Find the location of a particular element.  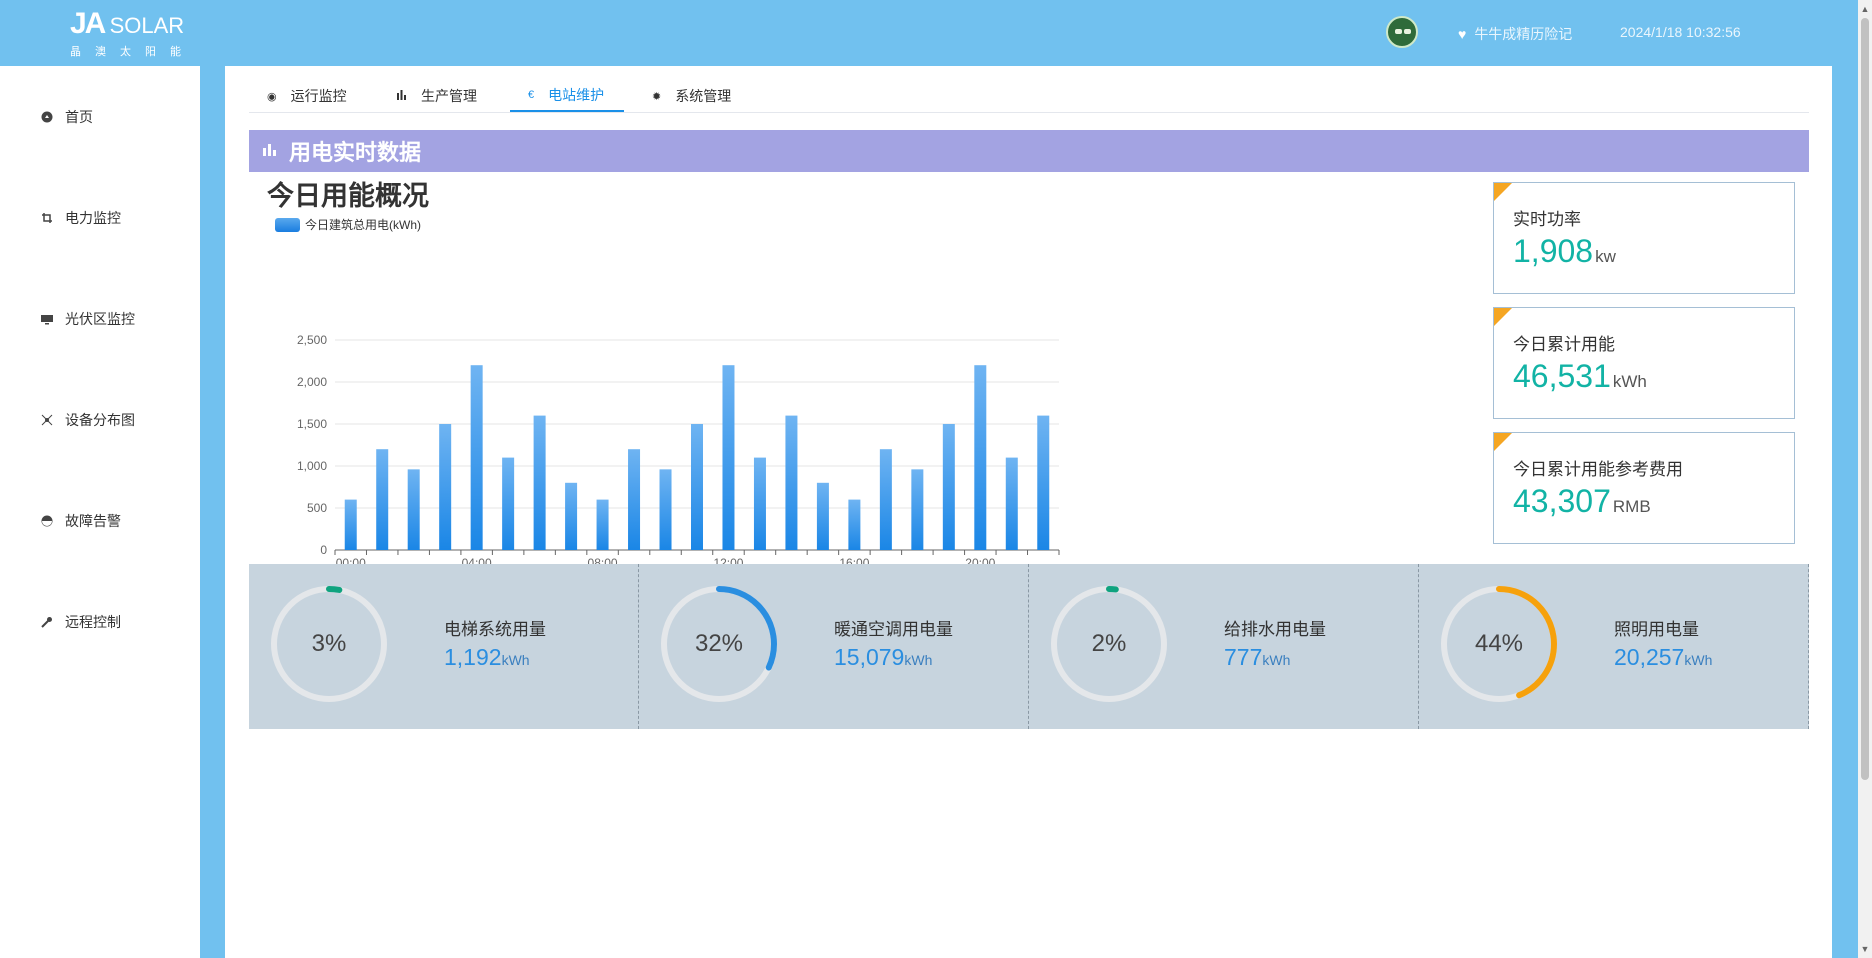

datetime: 2024/1/18 10:32:56 is located at coordinates (1680, 32).